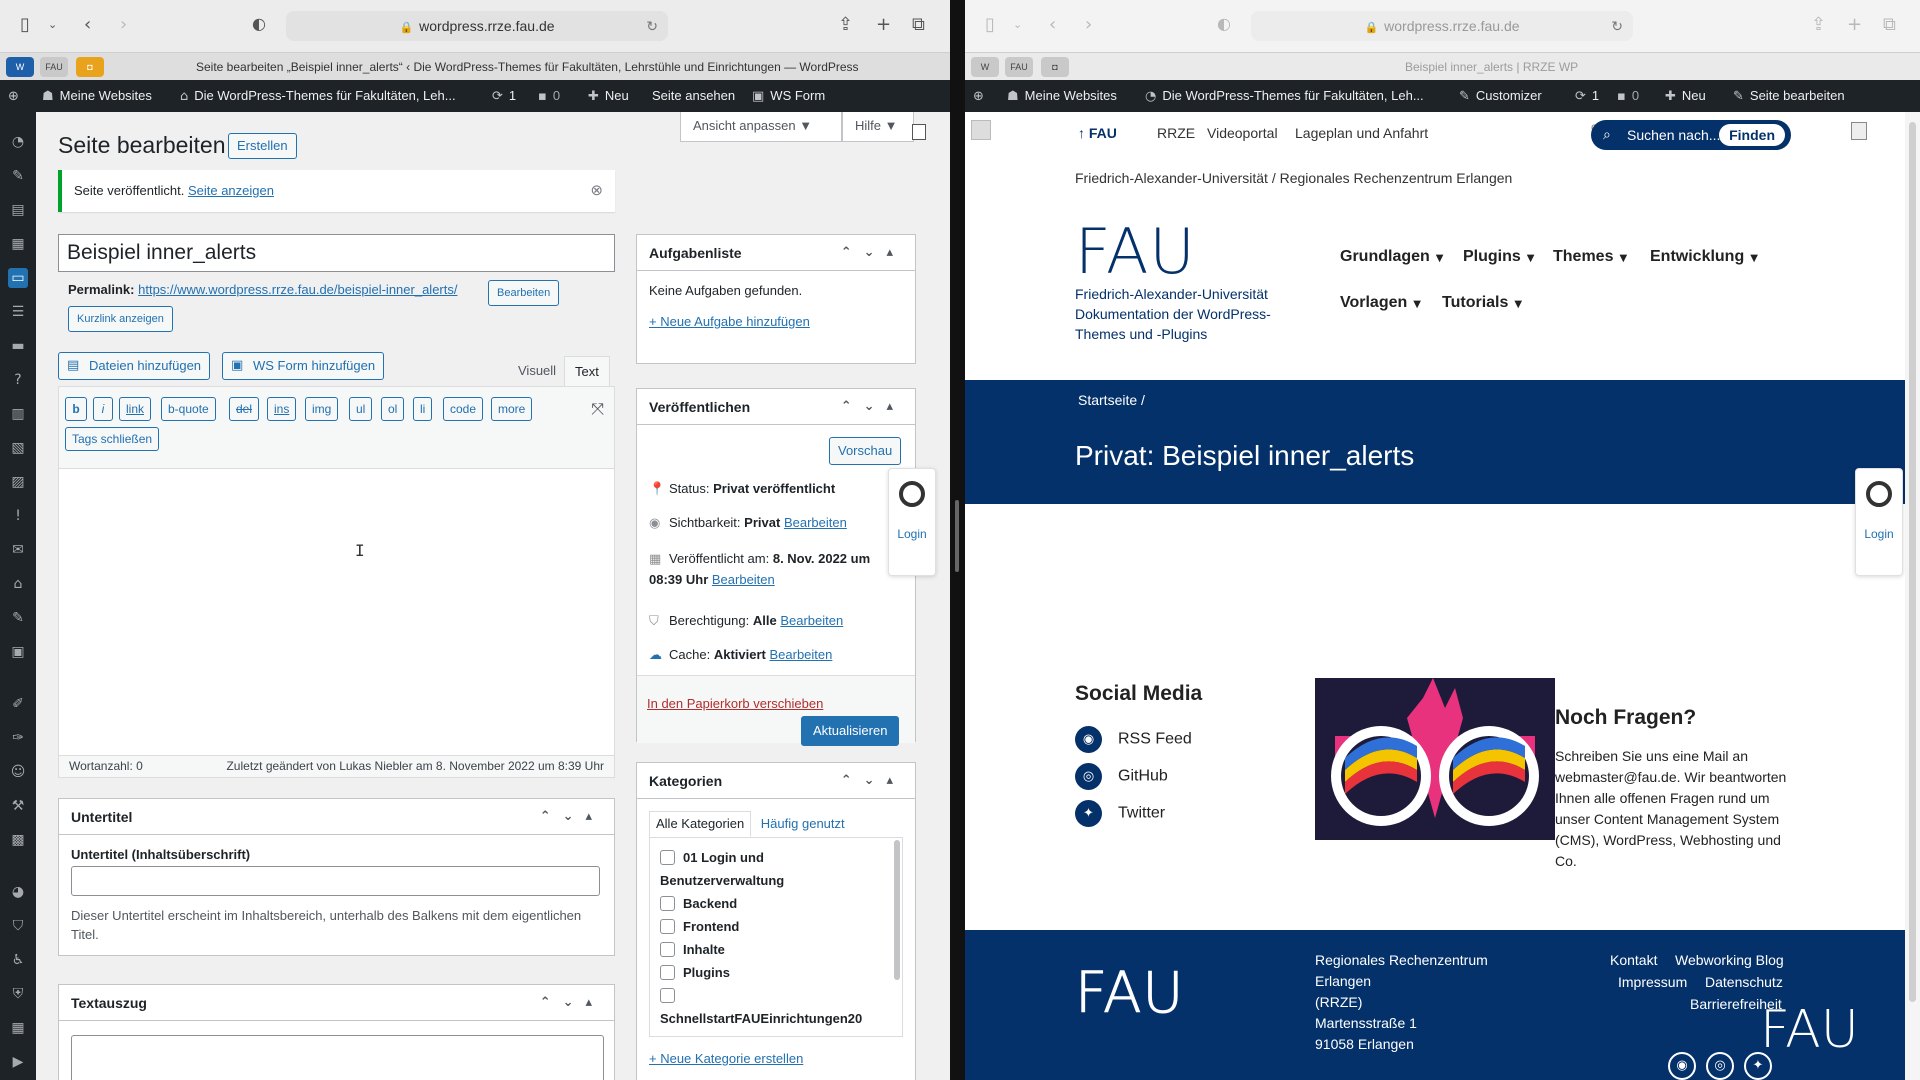 The height and width of the screenshot is (1080, 1920). I want to click on plugins-icon: ✑, so click(18, 738).